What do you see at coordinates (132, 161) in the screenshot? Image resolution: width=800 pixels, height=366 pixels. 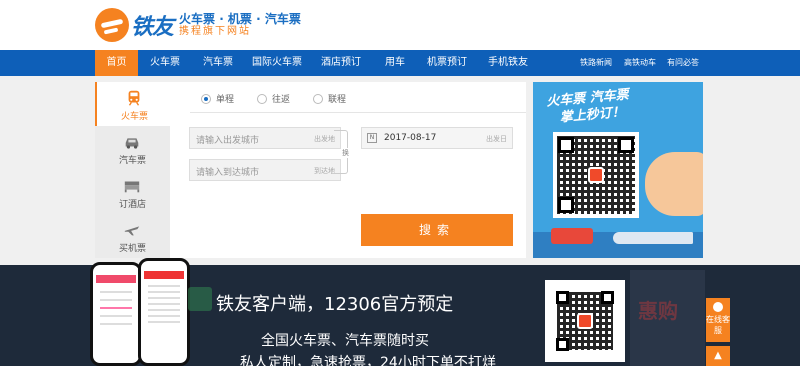 I see `sidebar-item-label: 汽车票` at bounding box center [132, 161].